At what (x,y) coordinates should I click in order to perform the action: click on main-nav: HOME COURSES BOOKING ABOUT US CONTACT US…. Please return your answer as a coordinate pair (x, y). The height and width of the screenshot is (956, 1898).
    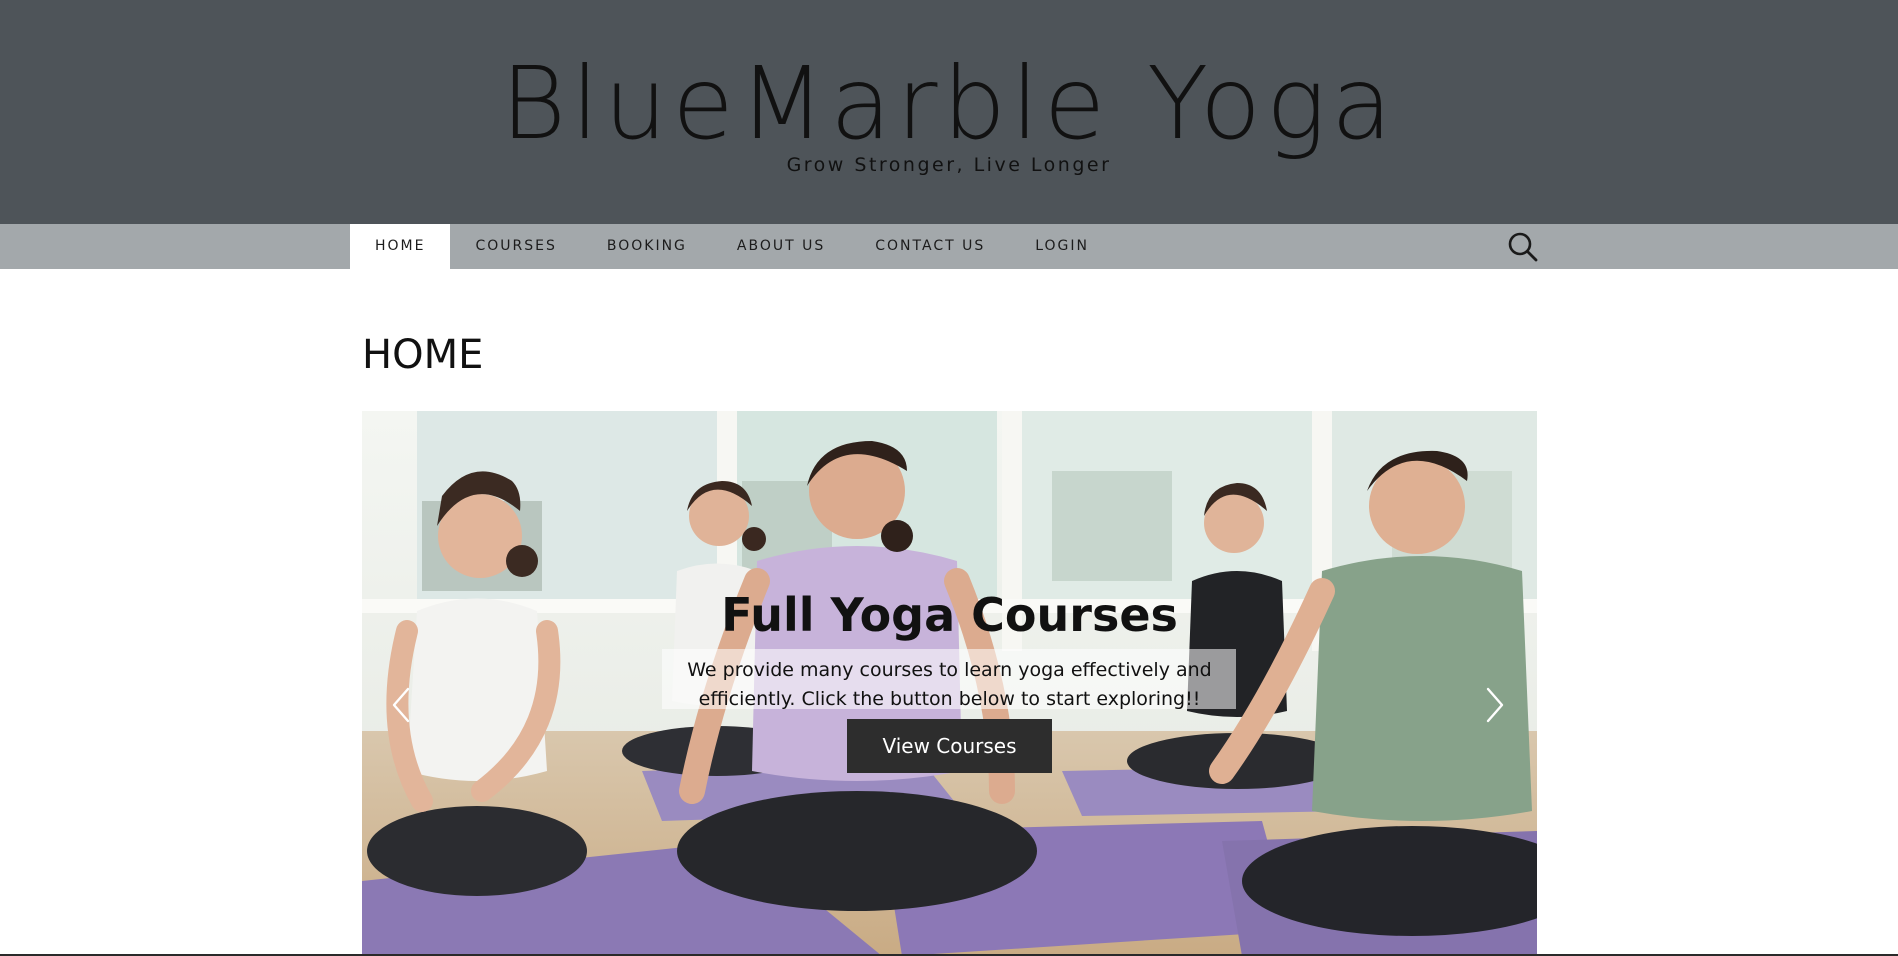
    Looking at the image, I should click on (949, 246).